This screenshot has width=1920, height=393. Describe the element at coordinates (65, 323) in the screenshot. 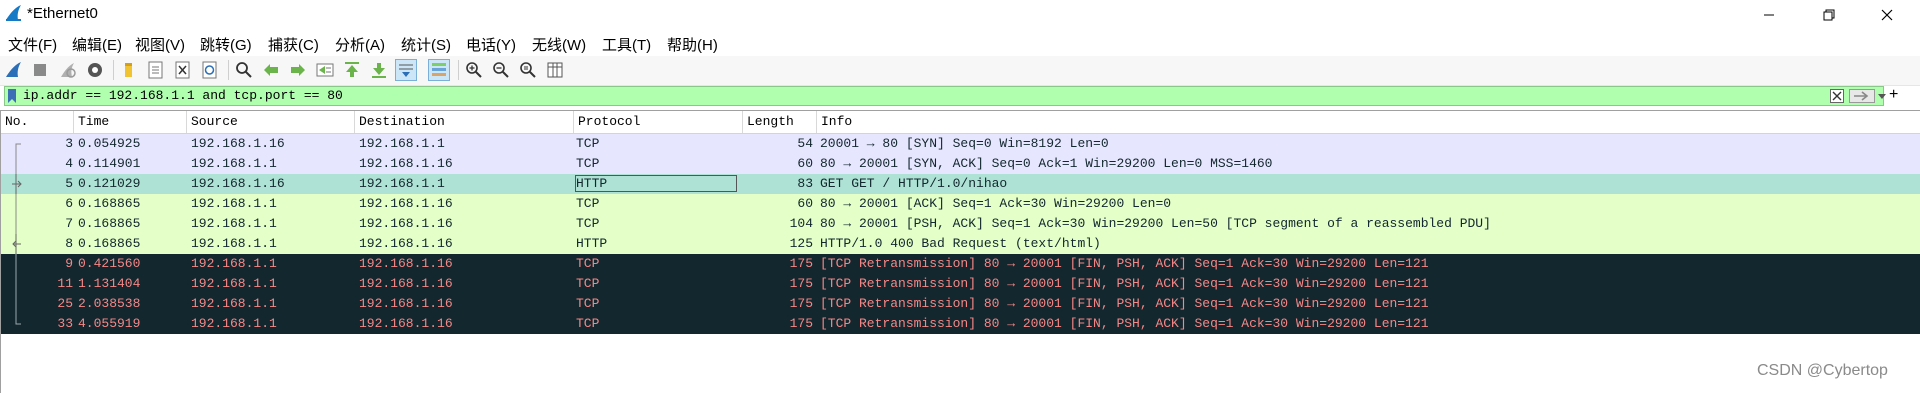

I see `packet-no: 33` at that location.